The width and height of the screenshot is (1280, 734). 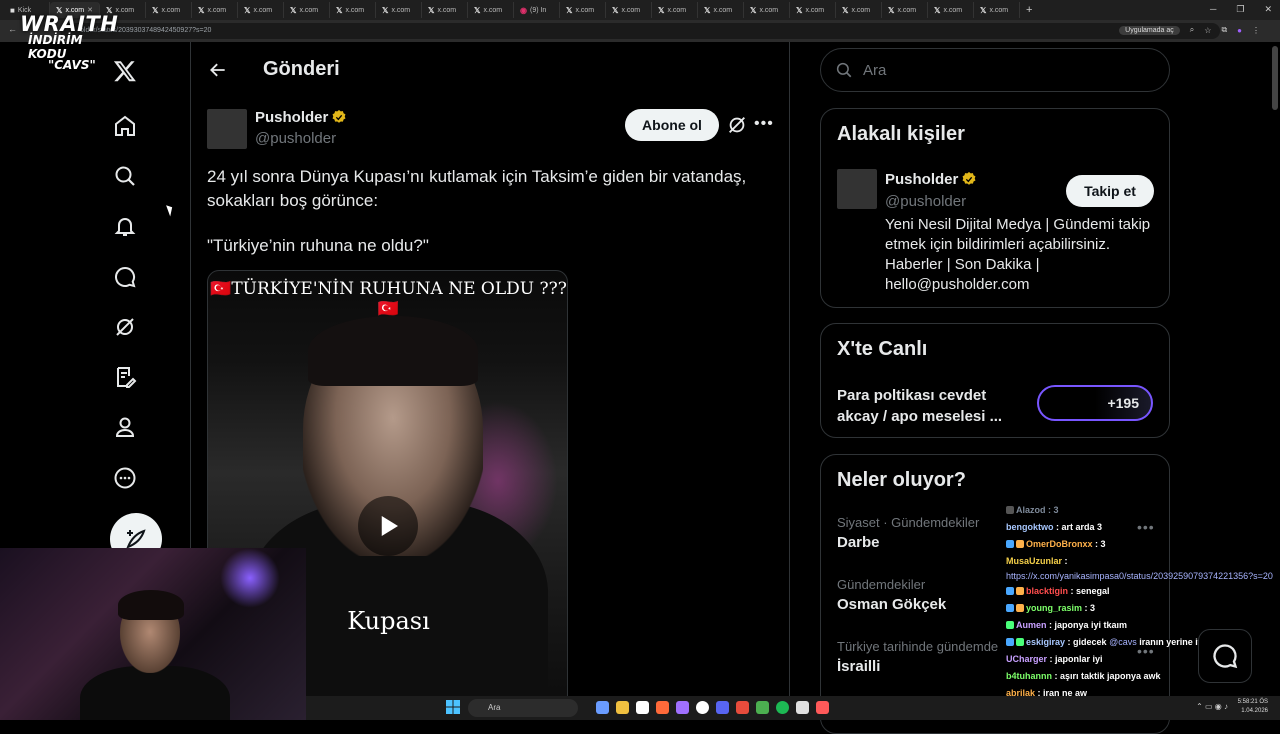 I want to click on trend-item: Türkiye tarihinde gündemde İsrailli, so click(x=917, y=657).